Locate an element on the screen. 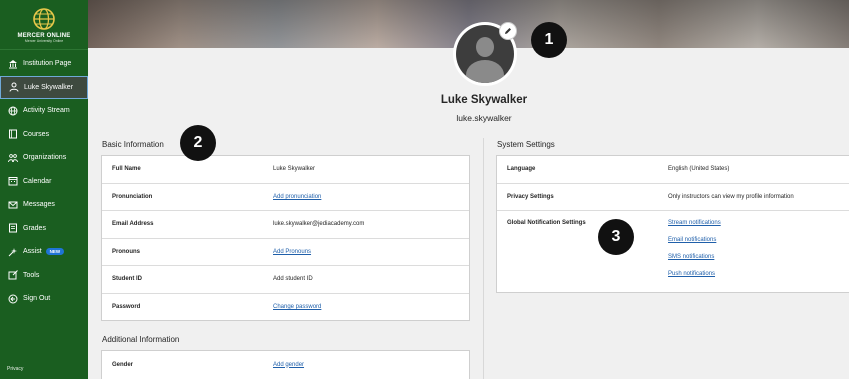 This screenshot has width=849, height=379. callout-marker-3: 3 is located at coordinates (616, 237).